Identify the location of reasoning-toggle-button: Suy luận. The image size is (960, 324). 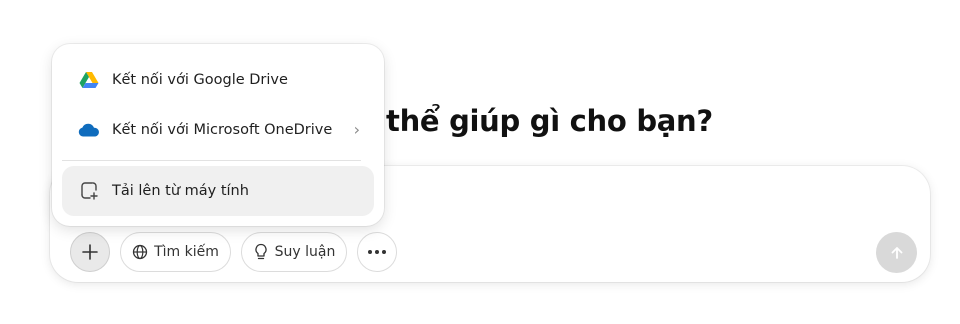
(294, 252).